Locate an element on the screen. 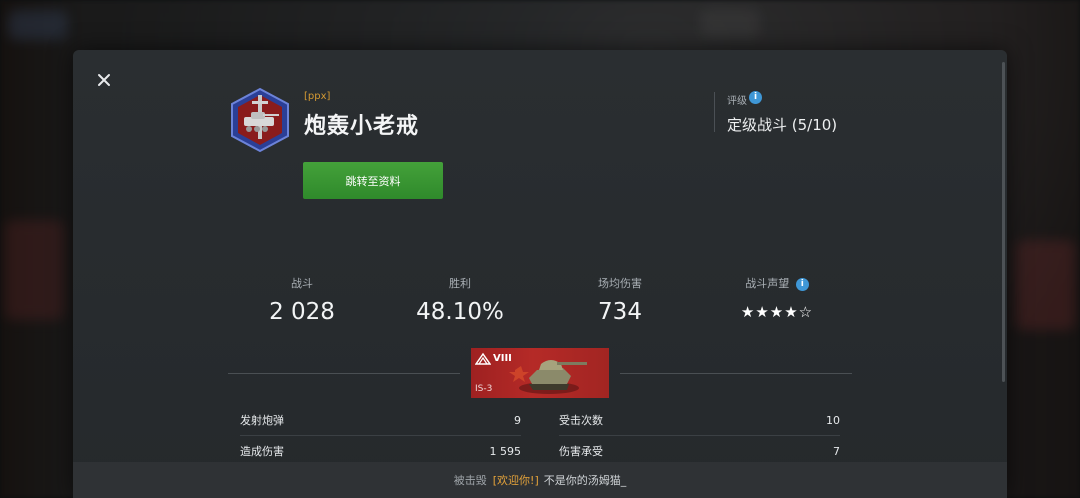 Image resolution: width=1080 pixels, height=498 pixels. go-to-profile-button: 跳转至资料 is located at coordinates (373, 180).